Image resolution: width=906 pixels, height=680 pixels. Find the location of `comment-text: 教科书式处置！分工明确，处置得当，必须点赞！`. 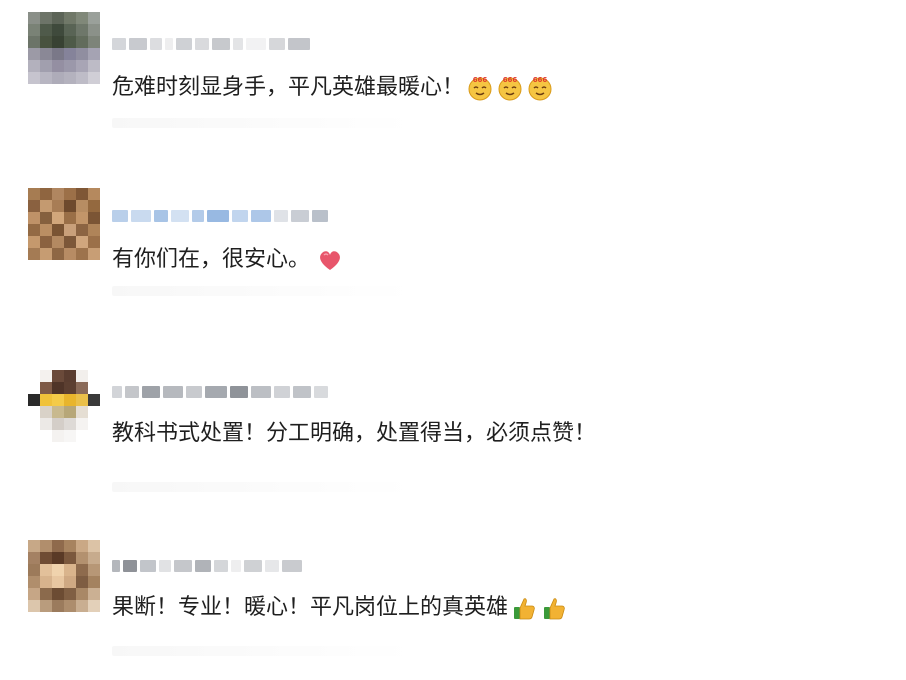

comment-text: 教科书式处置！分工明确，处置得当，必须点赞！ is located at coordinates (354, 434).